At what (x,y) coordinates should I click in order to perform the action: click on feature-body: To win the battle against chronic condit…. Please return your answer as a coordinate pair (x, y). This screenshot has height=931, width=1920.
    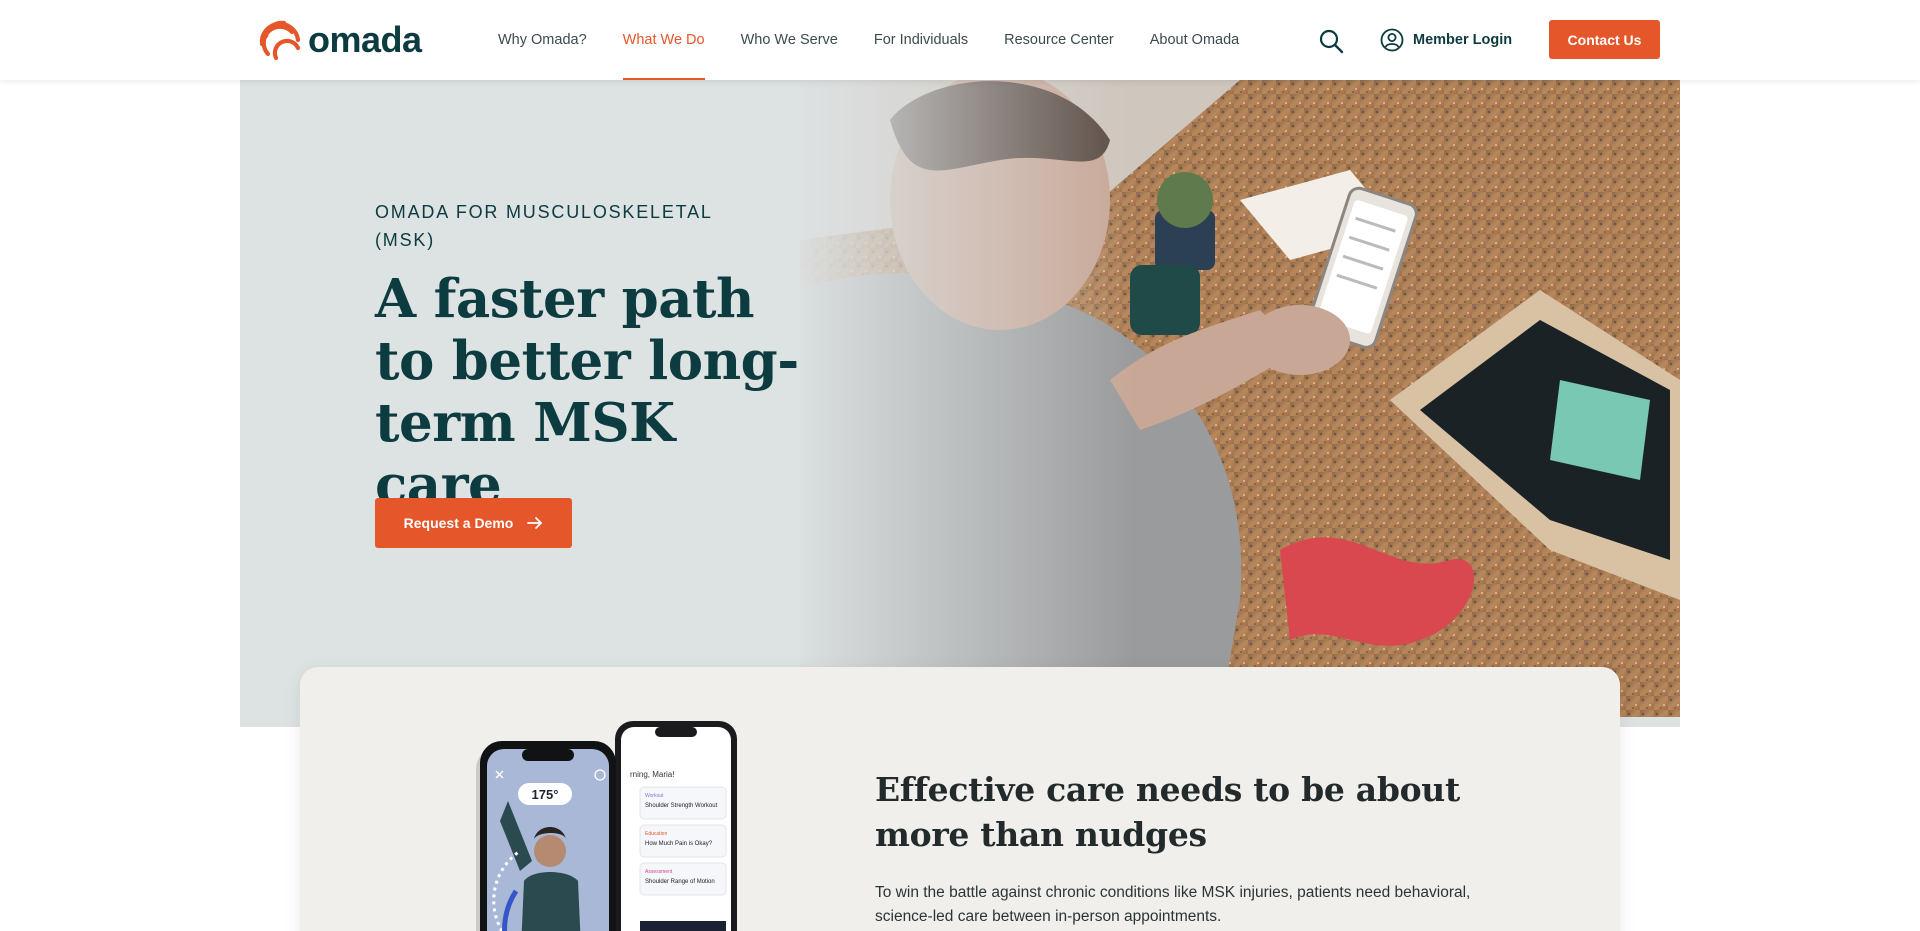
    Looking at the image, I should click on (1173, 904).